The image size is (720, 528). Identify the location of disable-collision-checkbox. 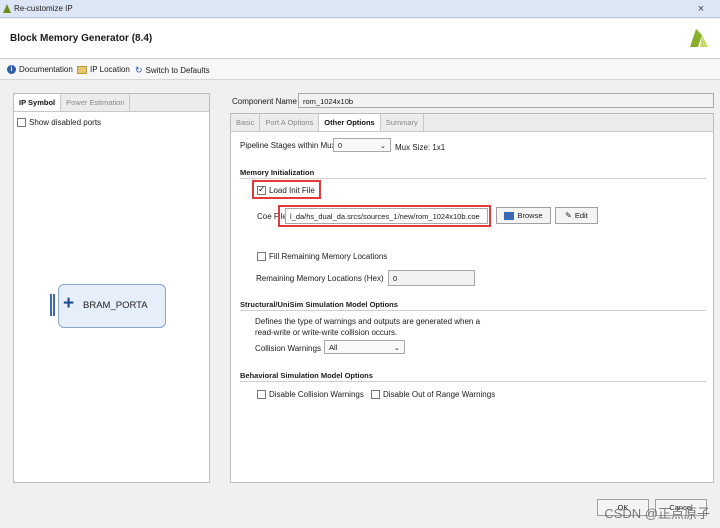
(261, 394).